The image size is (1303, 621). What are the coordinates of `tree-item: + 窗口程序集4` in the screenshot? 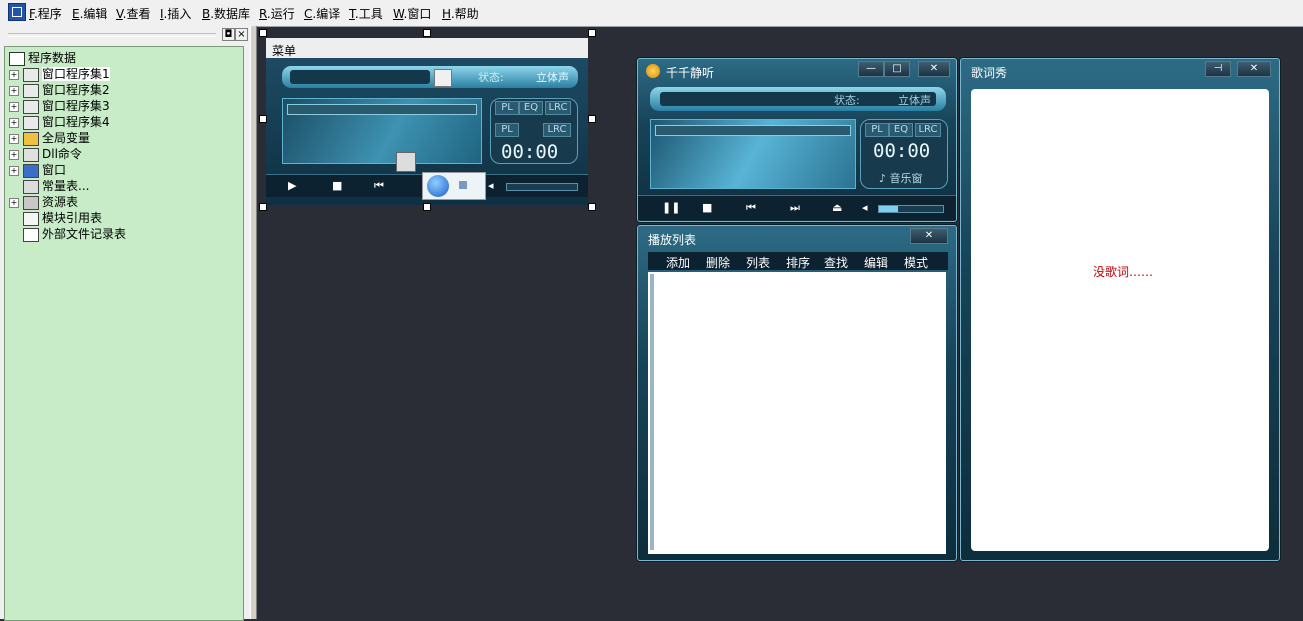 It's located at (59, 122).